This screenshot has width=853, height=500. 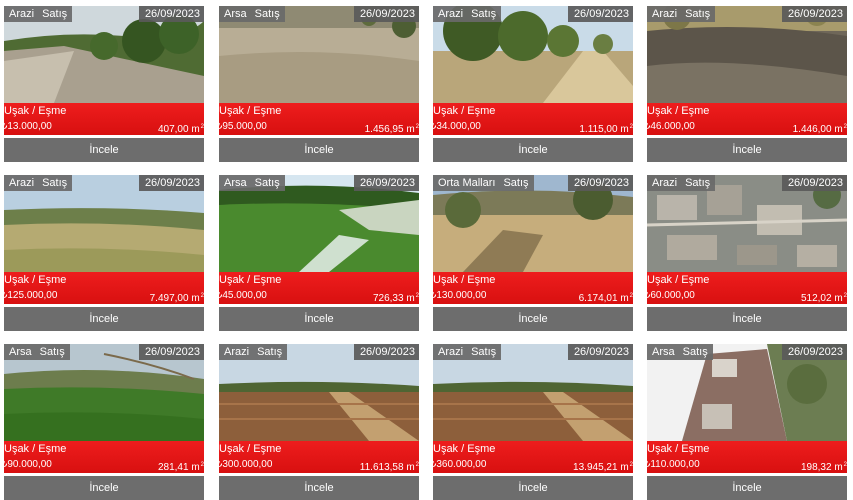 What do you see at coordinates (395, 298) in the screenshot?
I see `listing-area: 726,33 m2` at bounding box center [395, 298].